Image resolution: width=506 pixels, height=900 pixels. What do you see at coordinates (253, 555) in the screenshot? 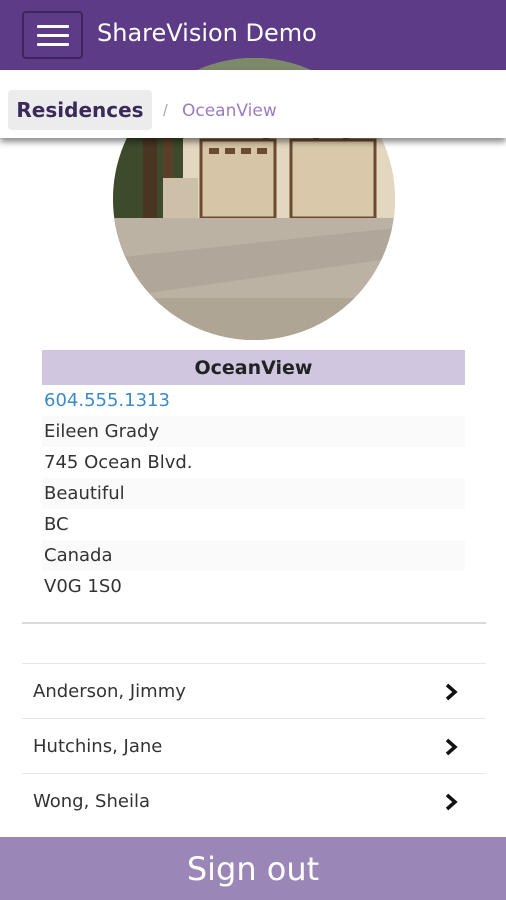
I see `residence-country: Canada` at bounding box center [253, 555].